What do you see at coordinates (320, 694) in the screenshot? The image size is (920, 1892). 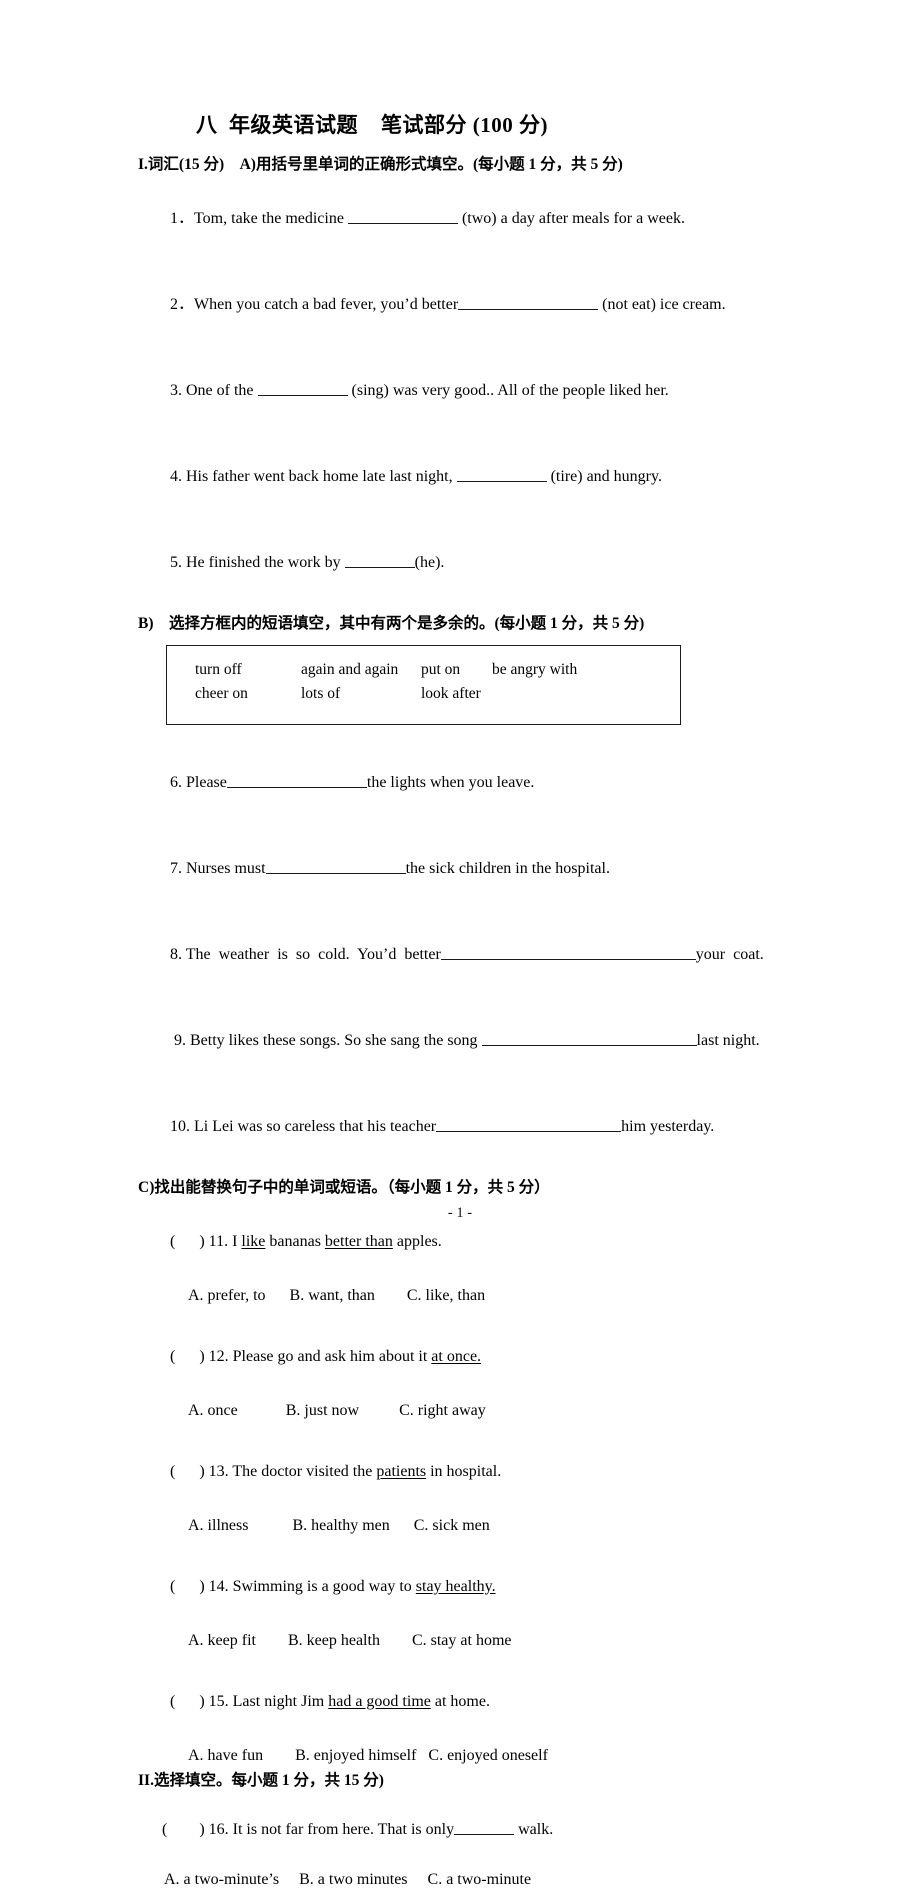 I see `word-box-item: lots of` at bounding box center [320, 694].